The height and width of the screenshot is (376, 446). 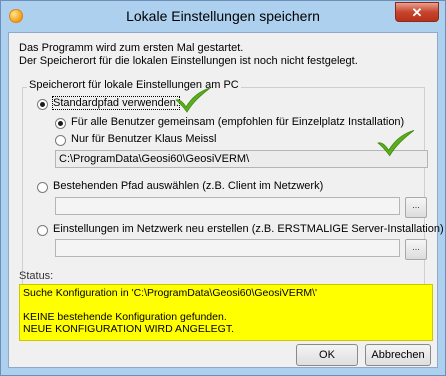 I want to click on existing-path-field, so click(x=227, y=206).